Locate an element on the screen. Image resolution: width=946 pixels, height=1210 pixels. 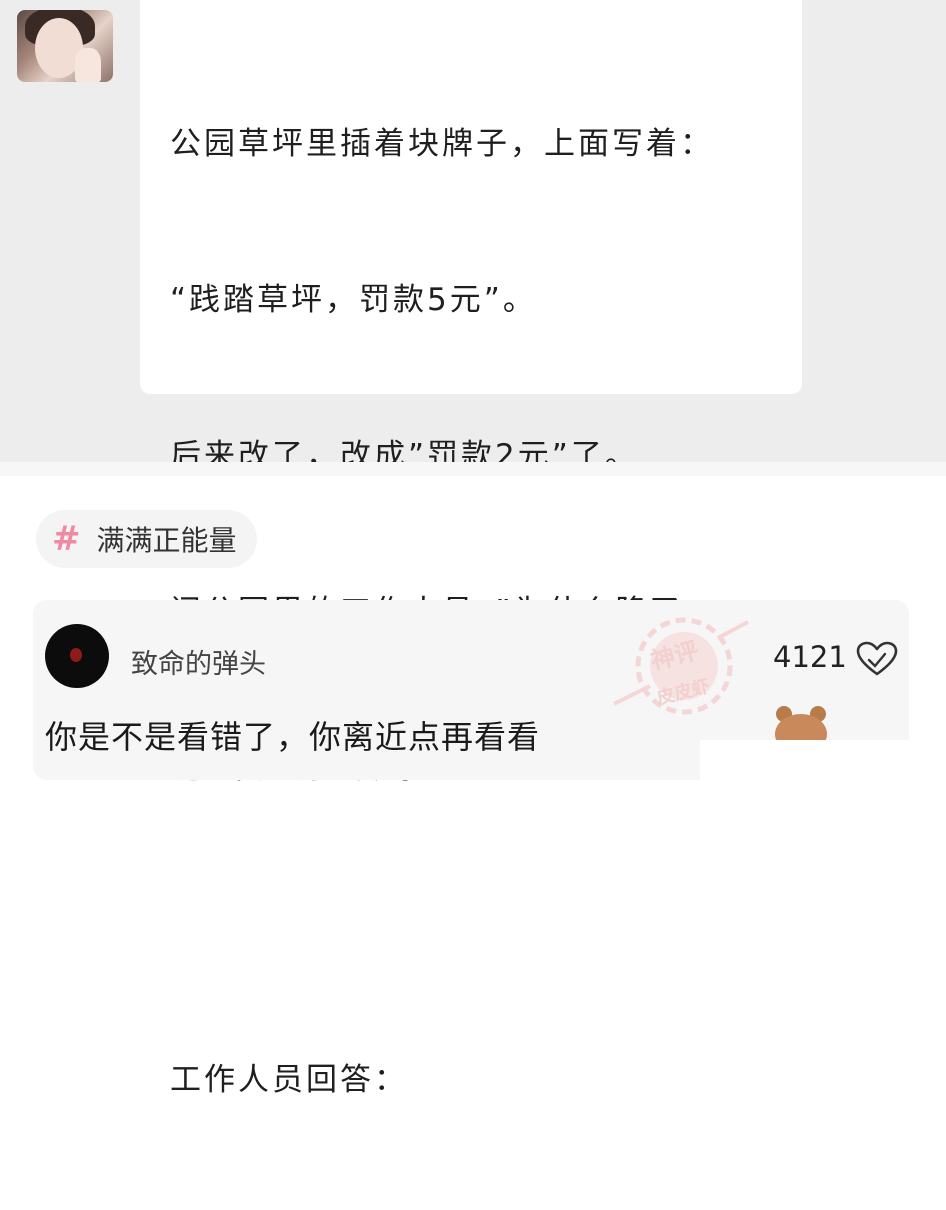
sender-avatar is located at coordinates (65, 46).